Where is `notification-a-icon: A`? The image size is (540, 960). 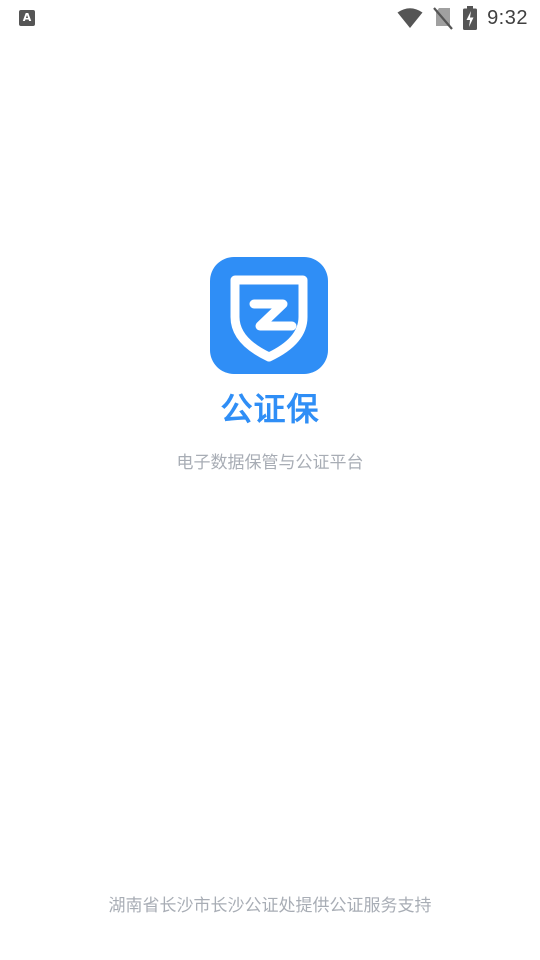 notification-a-icon: A is located at coordinates (27, 18).